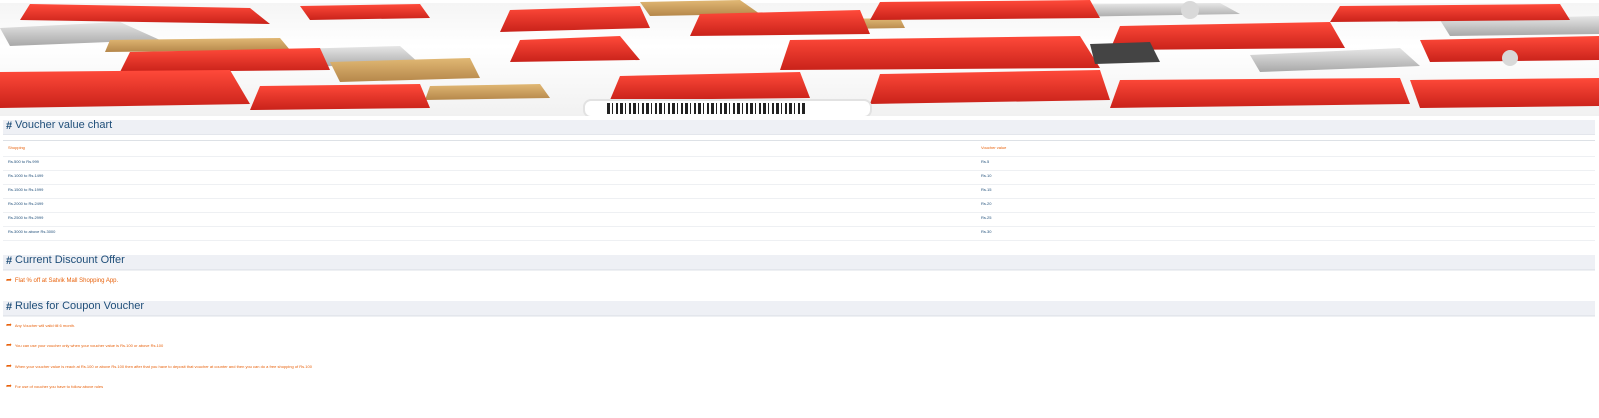 Image resolution: width=1599 pixels, height=418 pixels. Describe the element at coordinates (986, 203) in the screenshot. I see `voucher-value-cell: Rs.20` at that location.